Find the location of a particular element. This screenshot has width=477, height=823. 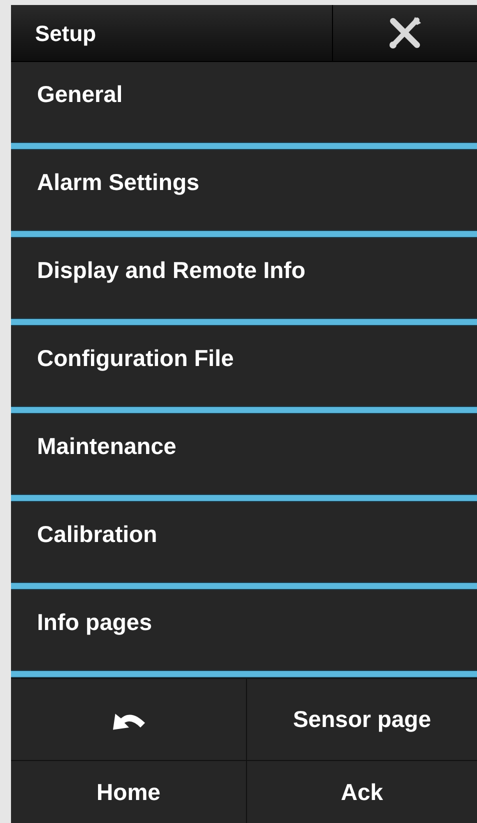

back-button is located at coordinates (129, 720).